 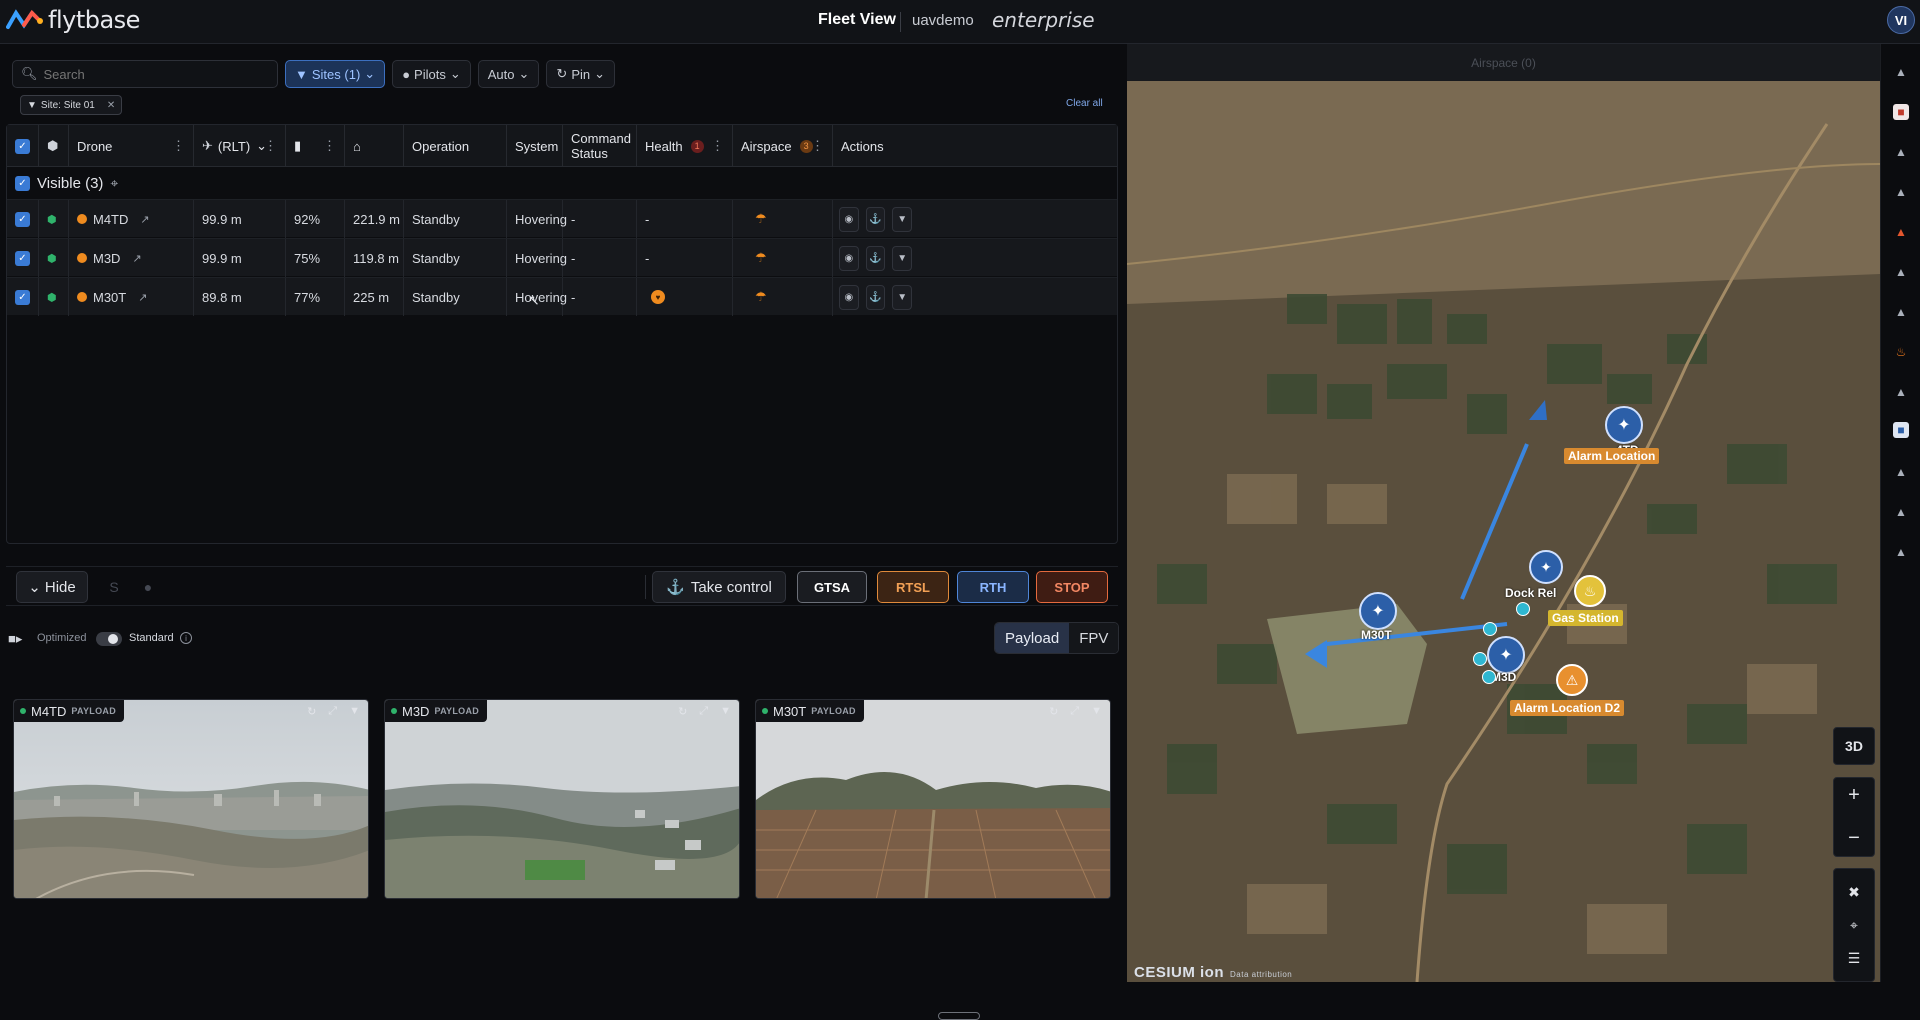 What do you see at coordinates (943, 20) in the screenshot?
I see `org-name: uavdemo` at bounding box center [943, 20].